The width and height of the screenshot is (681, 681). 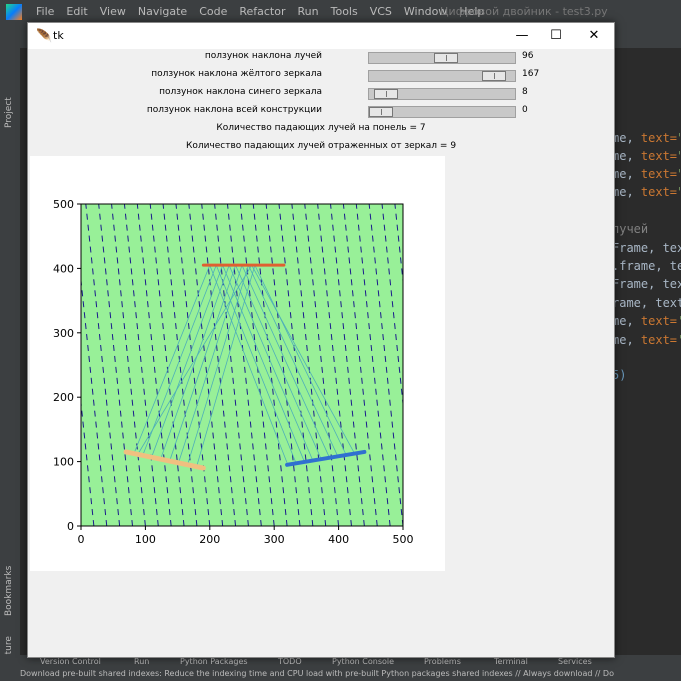 What do you see at coordinates (145, 539) in the screenshot?
I see `x-tick-label: 100` at bounding box center [145, 539].